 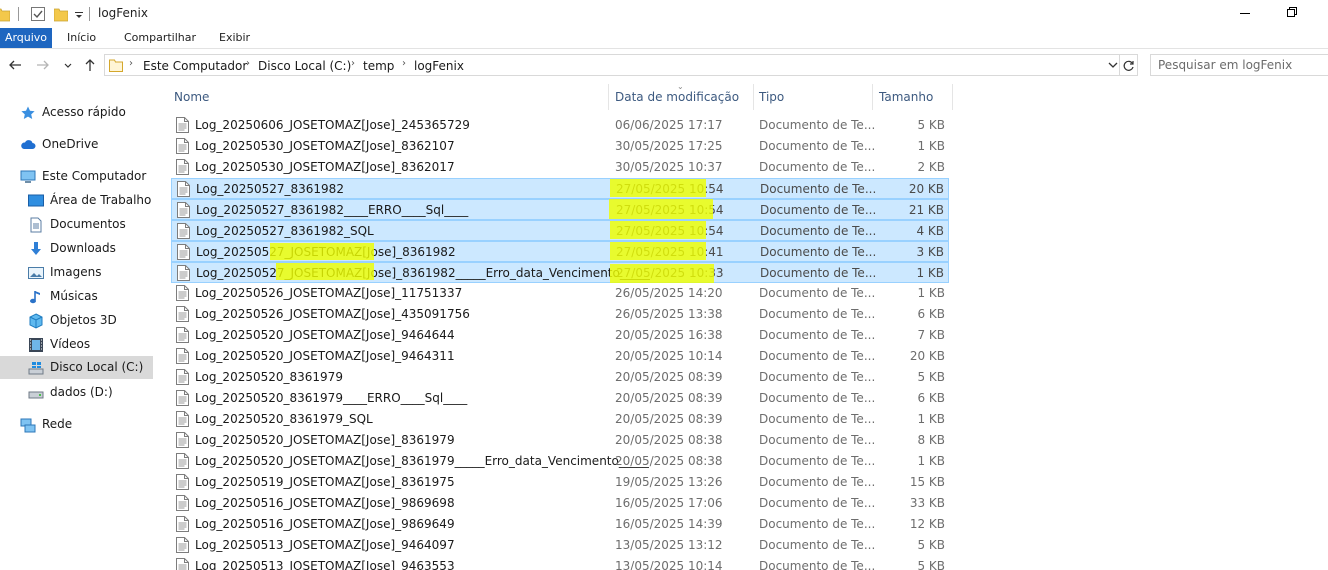 What do you see at coordinates (814, 97) in the screenshot?
I see `column-header-type: Tipo` at bounding box center [814, 97].